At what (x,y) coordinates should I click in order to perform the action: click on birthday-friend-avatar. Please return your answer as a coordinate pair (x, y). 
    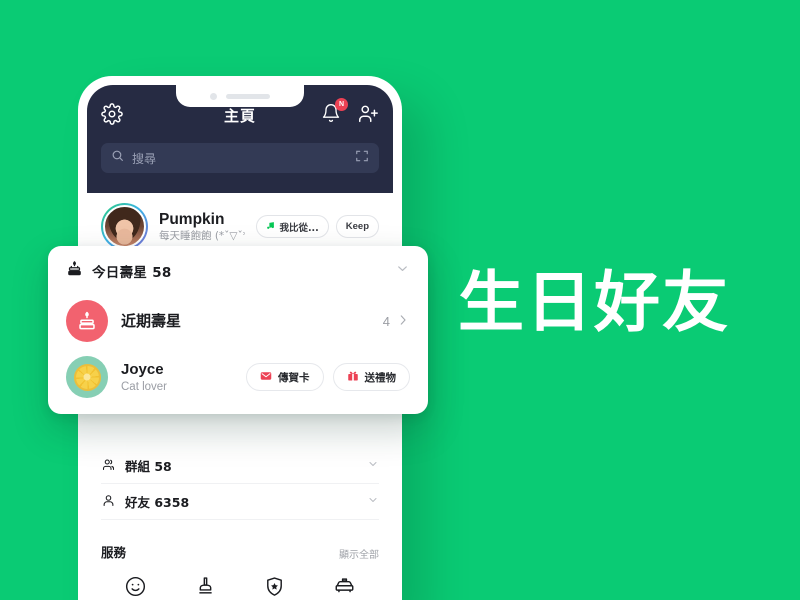
    Looking at the image, I should click on (87, 377).